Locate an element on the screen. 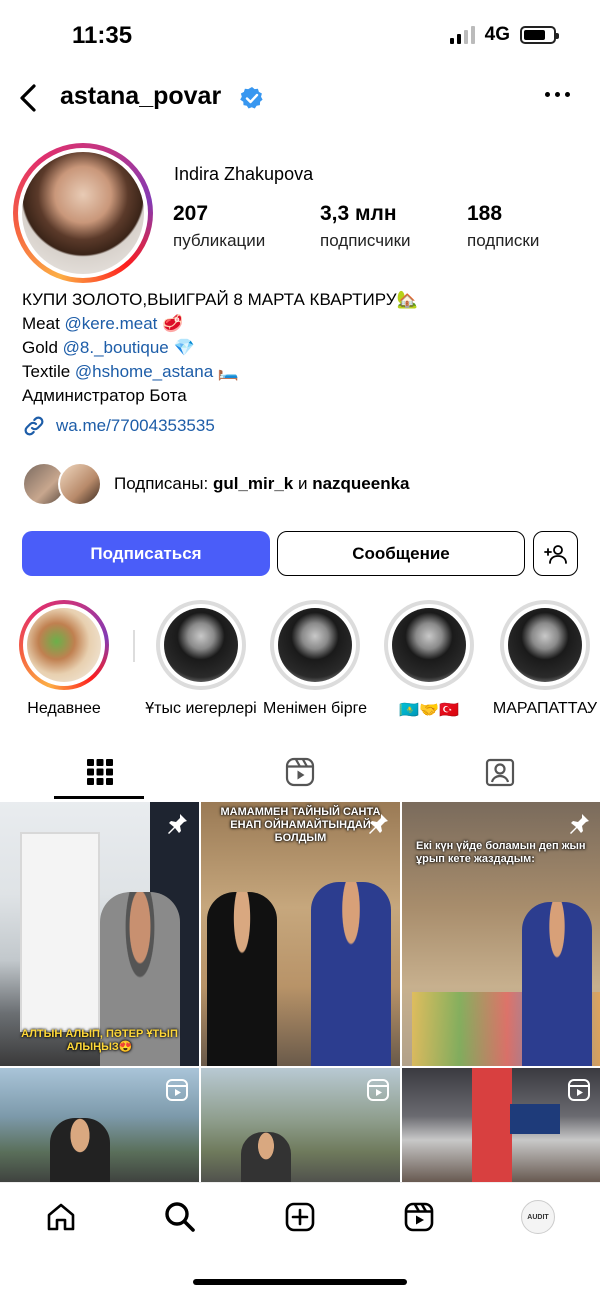  profile-avatar-icon: AUDIT is located at coordinates (538, 1217).